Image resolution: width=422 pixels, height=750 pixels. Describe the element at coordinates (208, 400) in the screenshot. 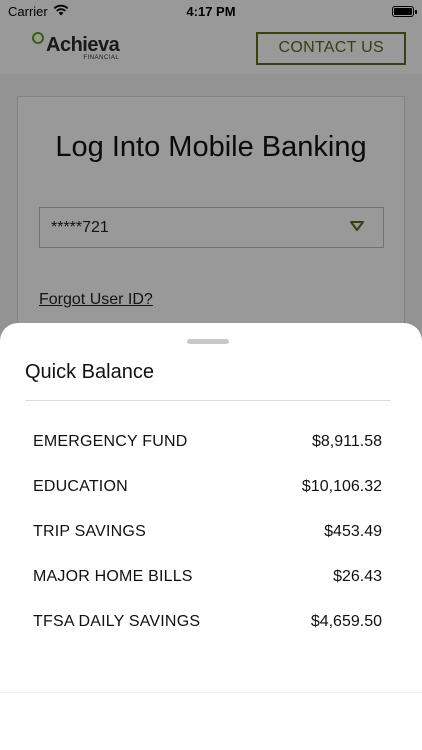

I see `sheet-divider` at that location.